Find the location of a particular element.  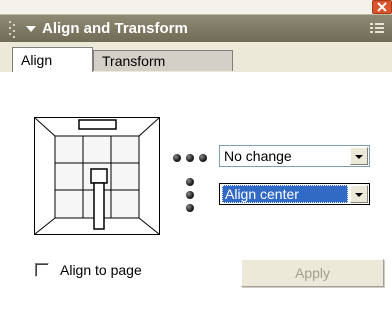

vertical-dots-icon is located at coordinates (190, 196).